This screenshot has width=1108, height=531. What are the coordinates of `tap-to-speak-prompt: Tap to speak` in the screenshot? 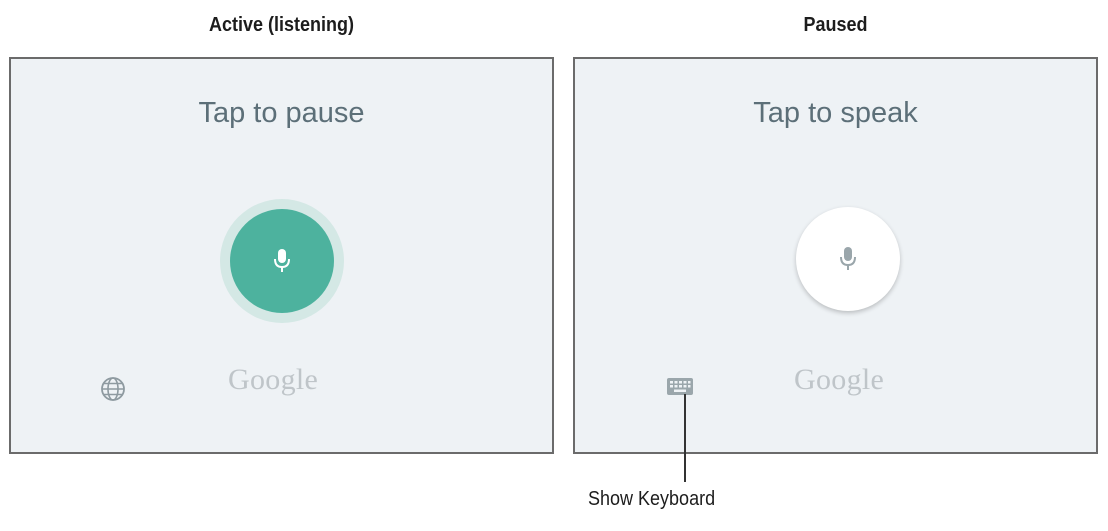 It's located at (835, 113).